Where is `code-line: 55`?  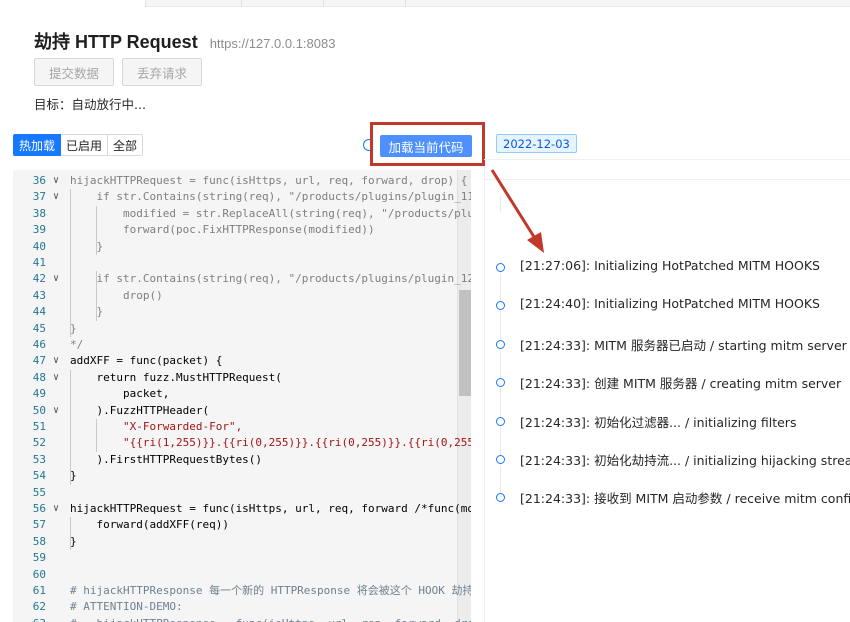 code-line: 55 is located at coordinates (242, 493).